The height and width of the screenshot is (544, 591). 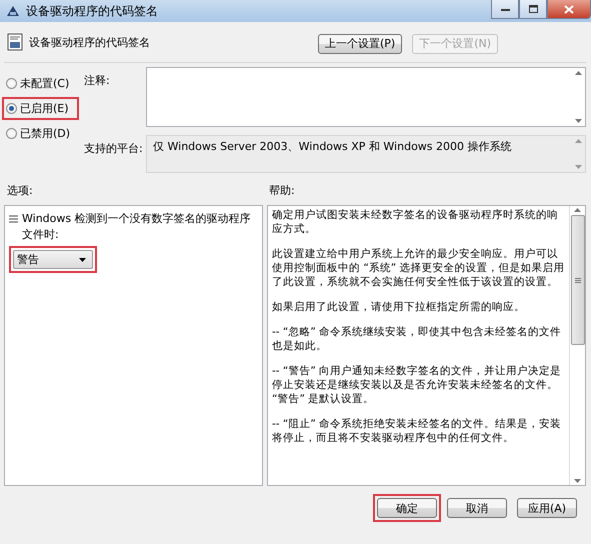 I want to click on radio-button: 已禁用(D), so click(x=41, y=133).